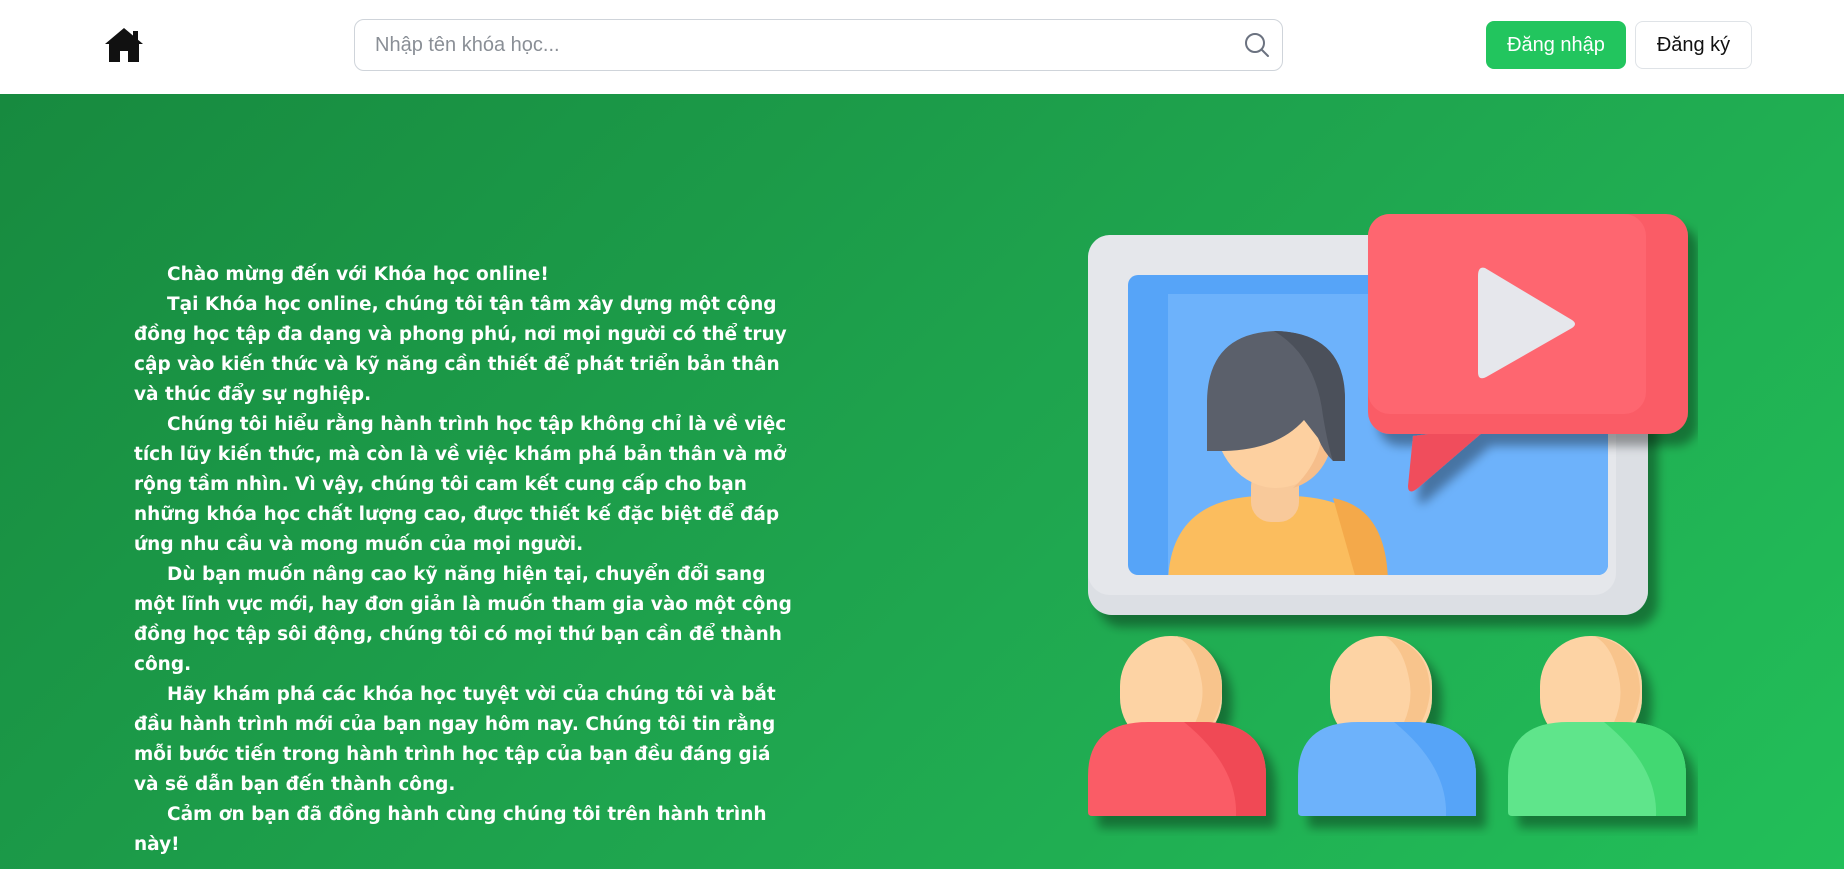 The width and height of the screenshot is (1844, 869). Describe the element at coordinates (124, 45) in the screenshot. I see `home-icon` at that location.